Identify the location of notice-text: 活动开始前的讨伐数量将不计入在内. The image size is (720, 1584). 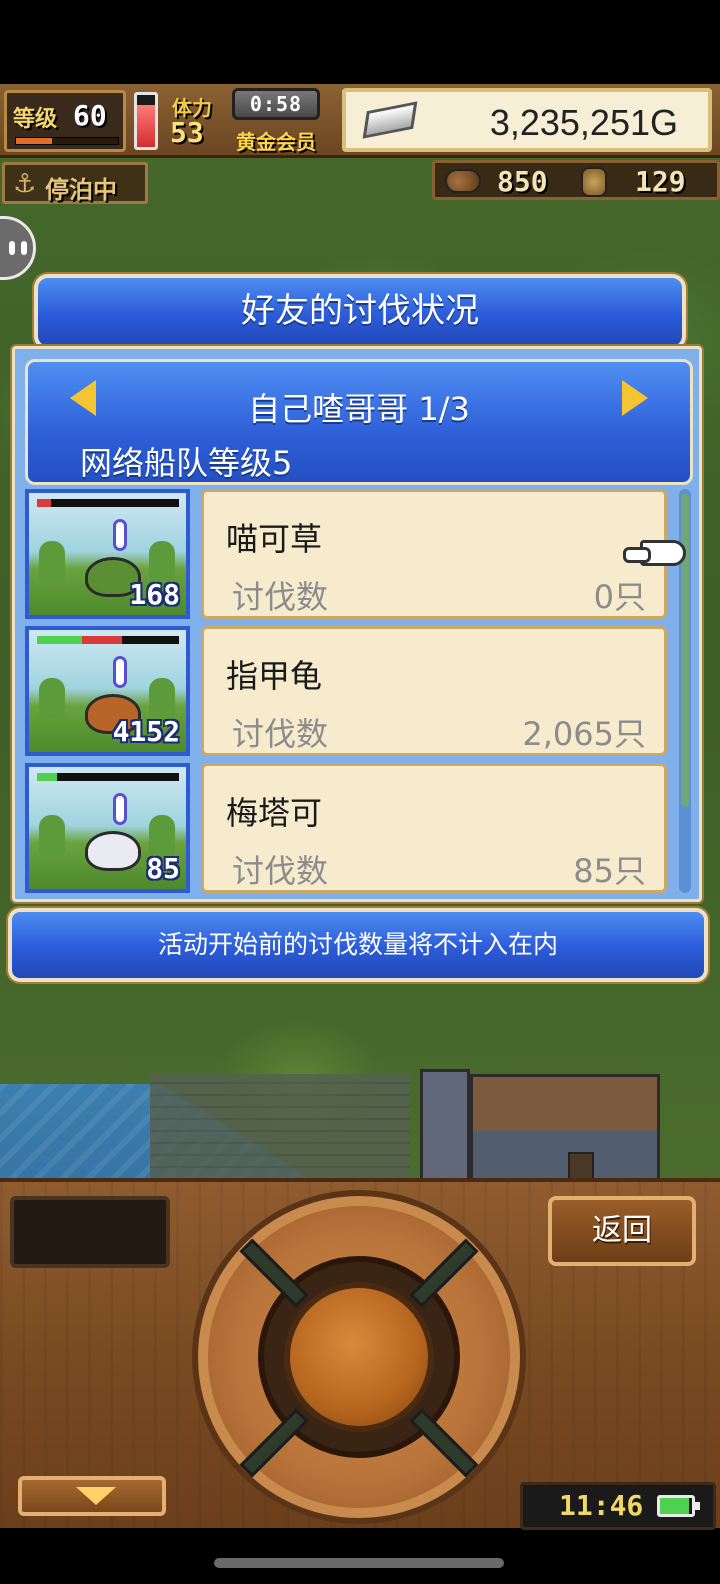
(357, 944).